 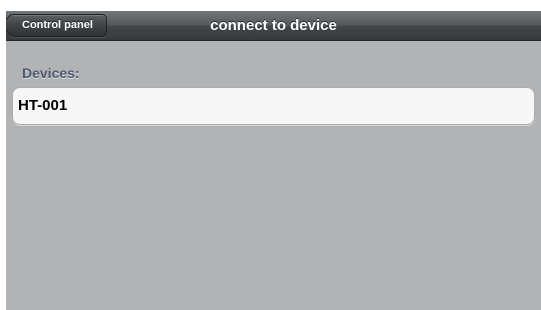 I want to click on devices-section-header: Devices:, so click(x=51, y=73).